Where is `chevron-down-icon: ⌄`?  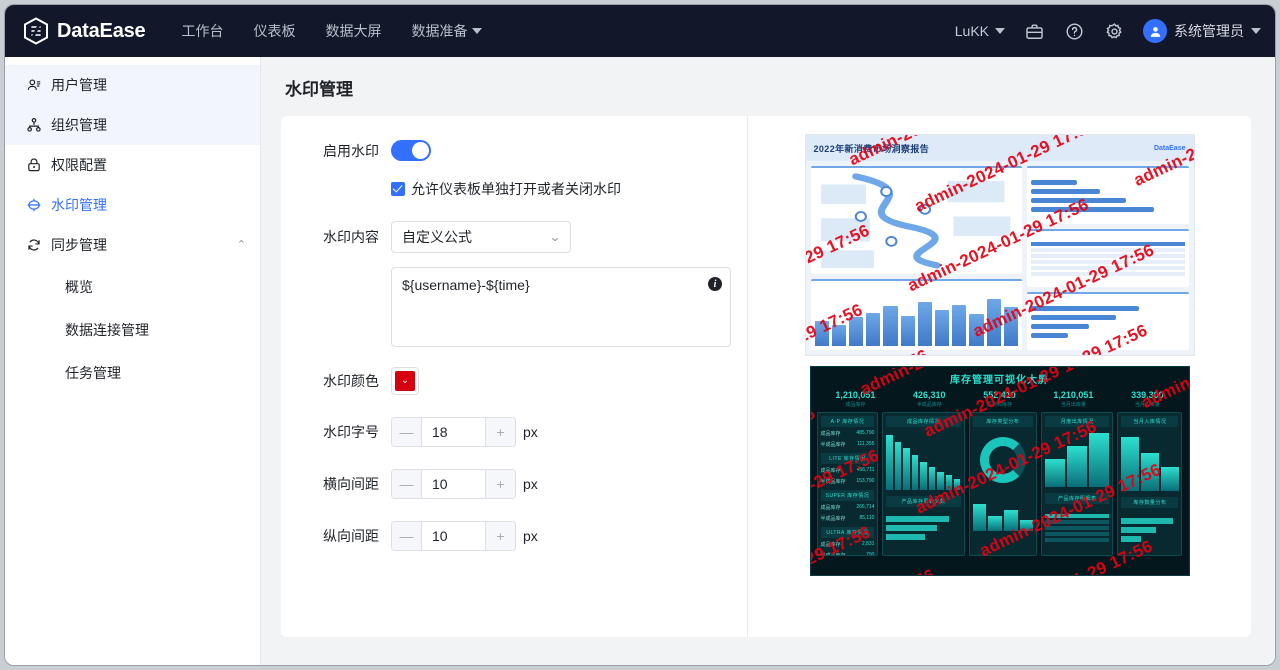
chevron-down-icon: ⌄ is located at coordinates (405, 380).